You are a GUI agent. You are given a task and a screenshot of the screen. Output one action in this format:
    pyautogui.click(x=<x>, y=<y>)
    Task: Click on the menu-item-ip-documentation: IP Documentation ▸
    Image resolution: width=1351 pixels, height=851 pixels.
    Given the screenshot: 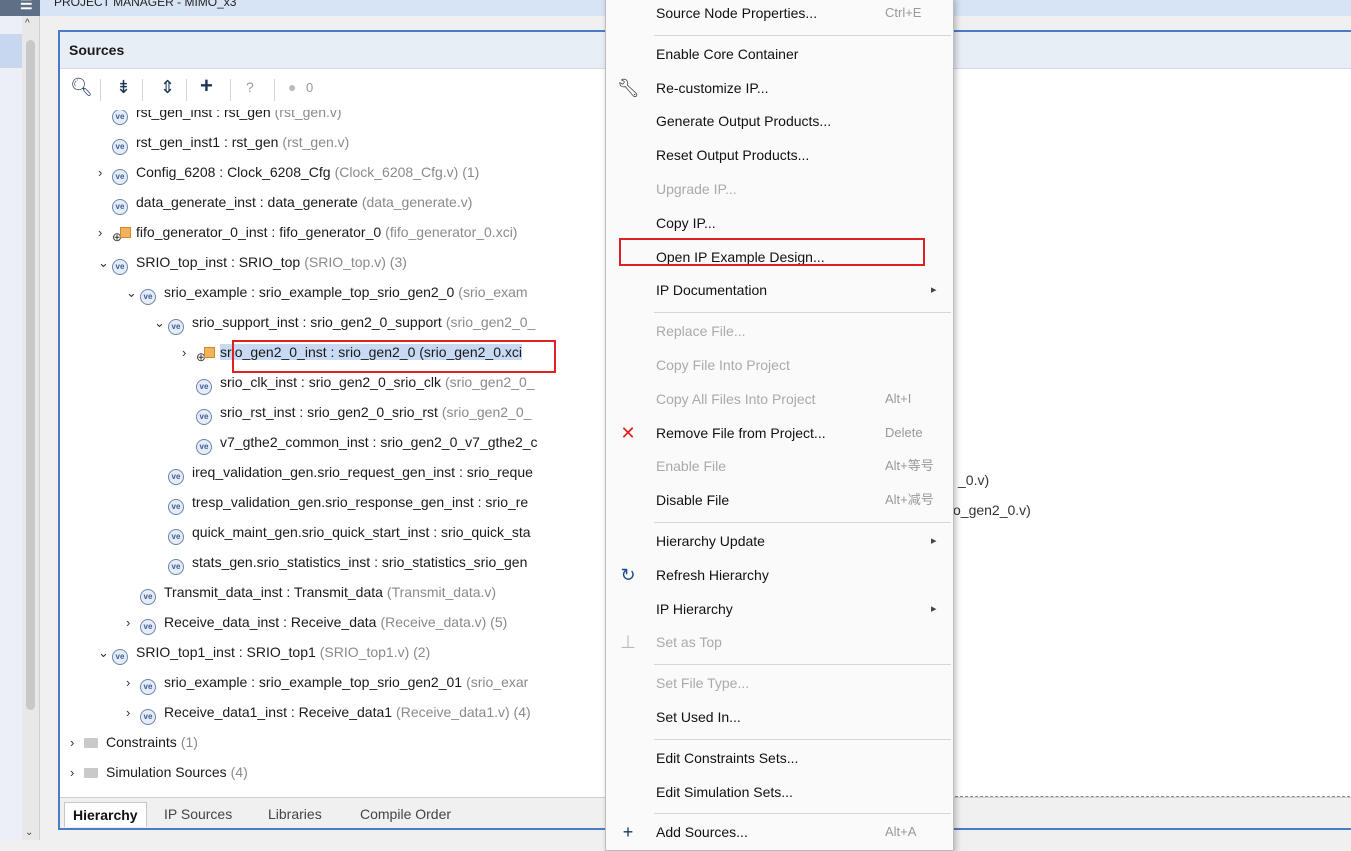 What is the action you would take?
    pyautogui.click(x=779, y=290)
    